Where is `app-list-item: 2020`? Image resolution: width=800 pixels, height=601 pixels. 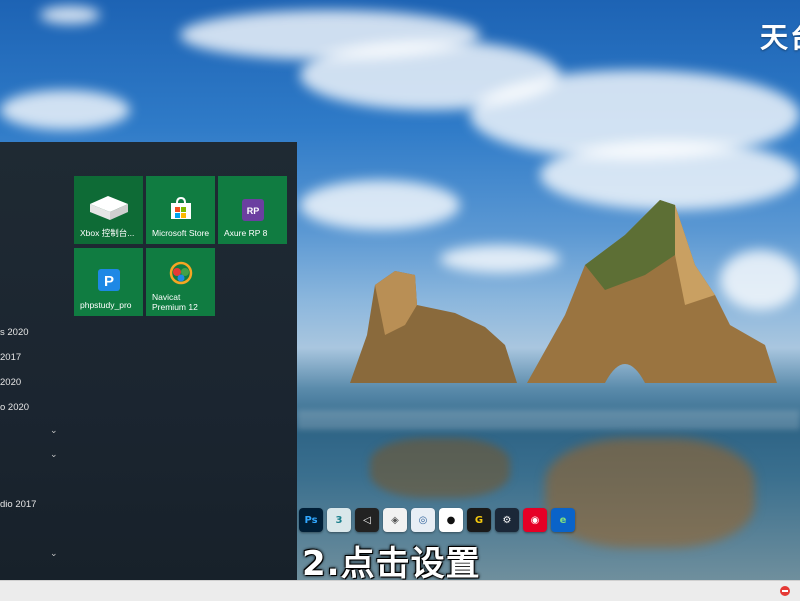 app-list-item: 2020 is located at coordinates (10, 382).